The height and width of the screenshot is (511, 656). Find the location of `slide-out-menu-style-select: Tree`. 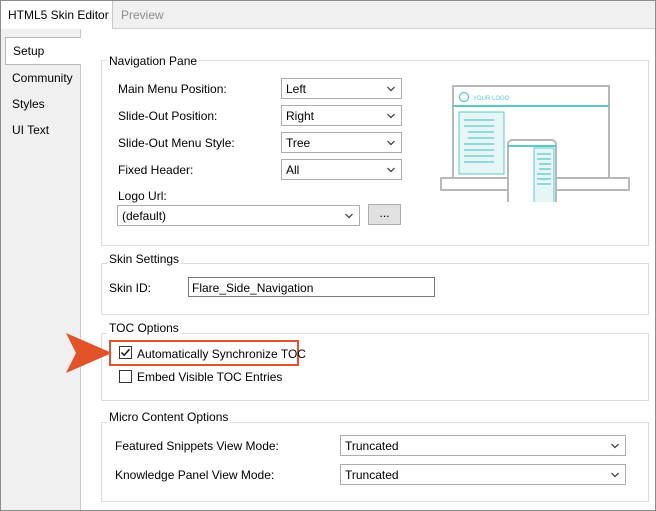

slide-out-menu-style-select: Tree is located at coordinates (341, 142).